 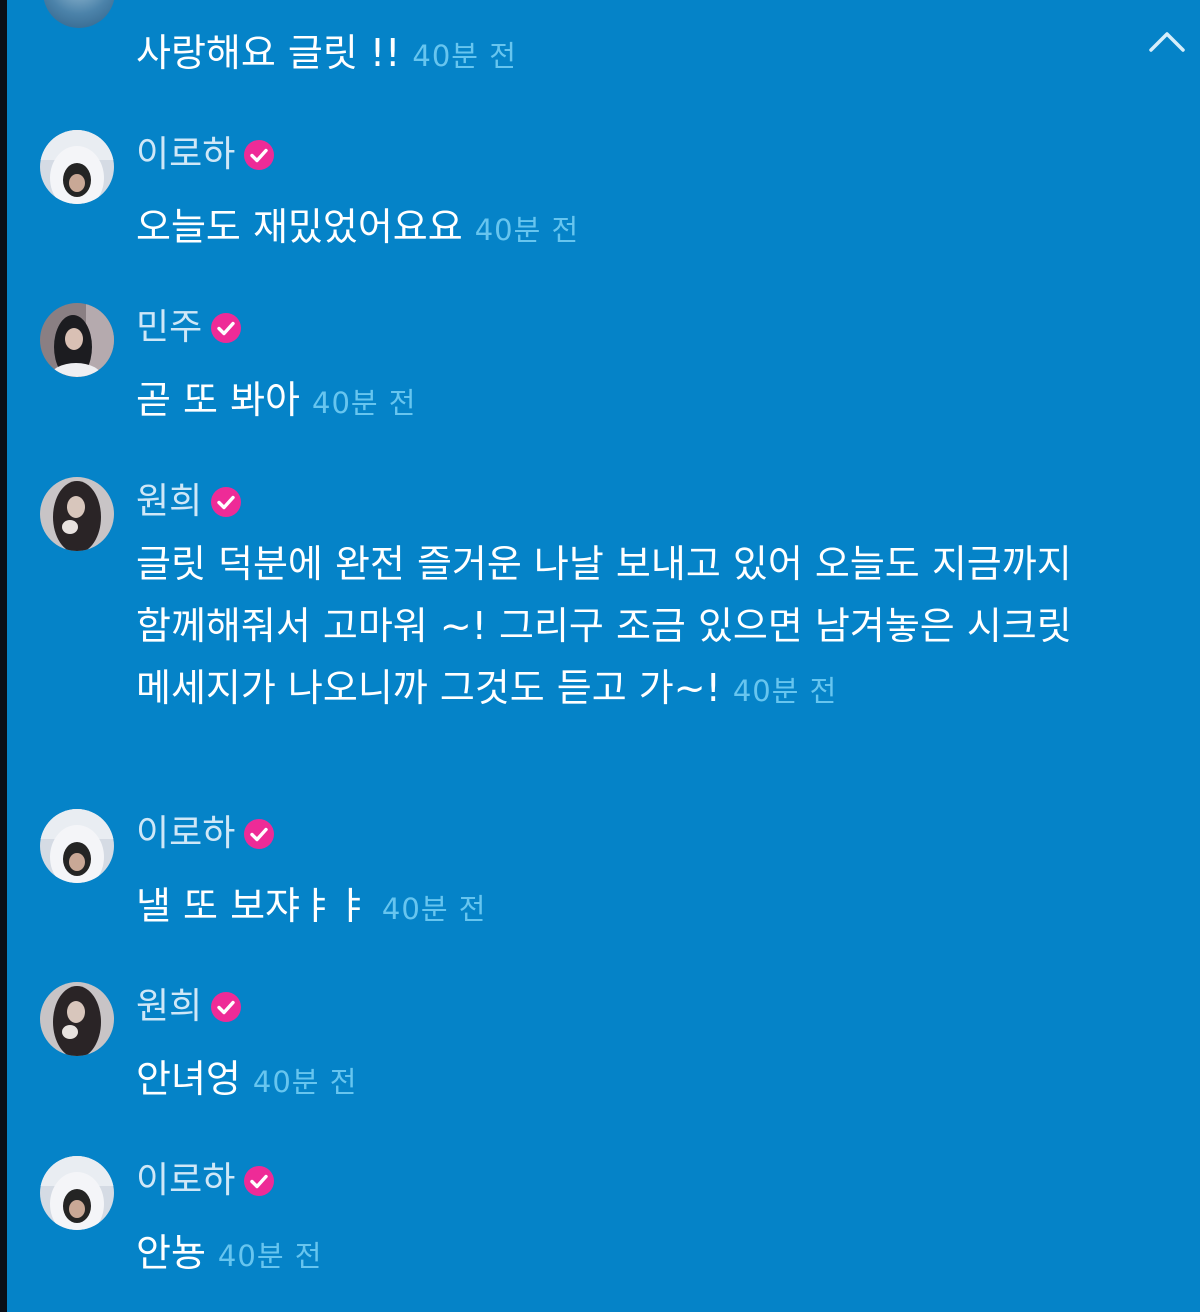 What do you see at coordinates (1167, 41) in the screenshot?
I see `chevron-up-icon` at bounding box center [1167, 41].